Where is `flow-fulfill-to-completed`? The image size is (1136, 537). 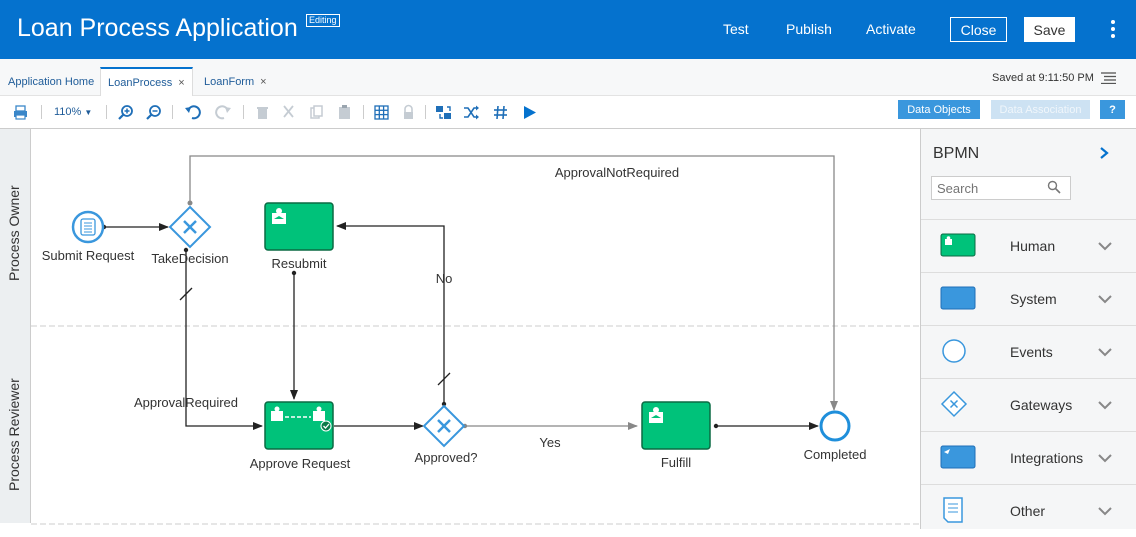 flow-fulfill-to-completed is located at coordinates (766, 426).